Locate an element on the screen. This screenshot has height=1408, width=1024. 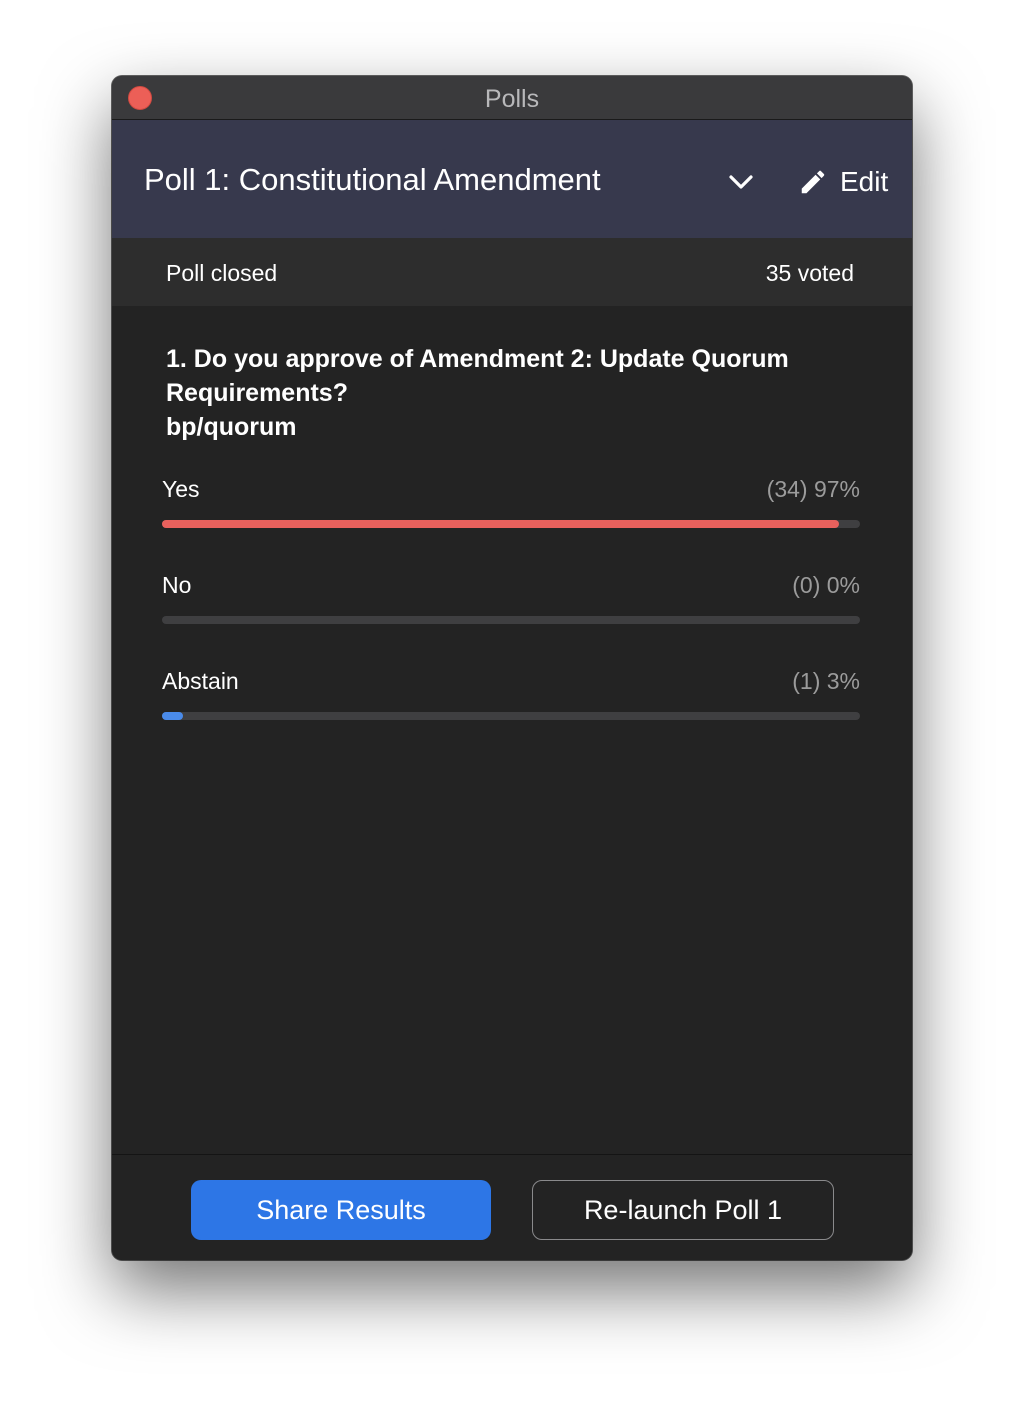
edit-button: Edit is located at coordinates (843, 182).